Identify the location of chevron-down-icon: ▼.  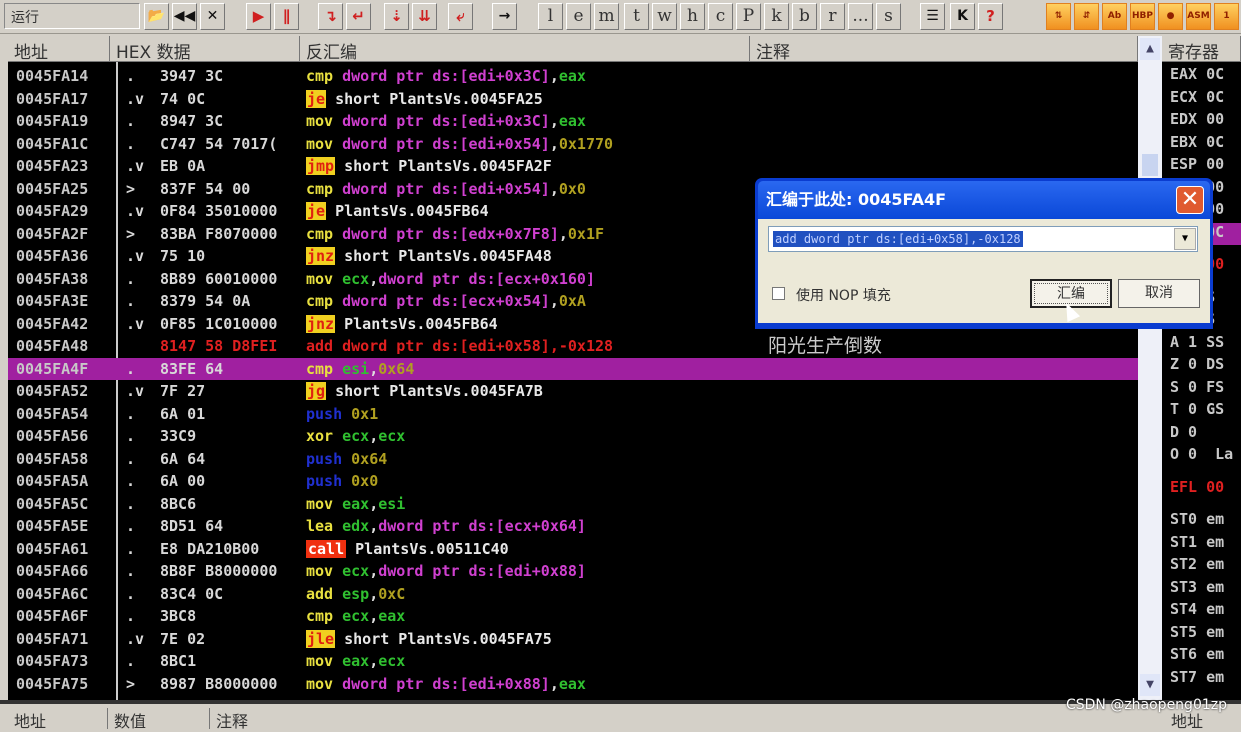
(1185, 239).